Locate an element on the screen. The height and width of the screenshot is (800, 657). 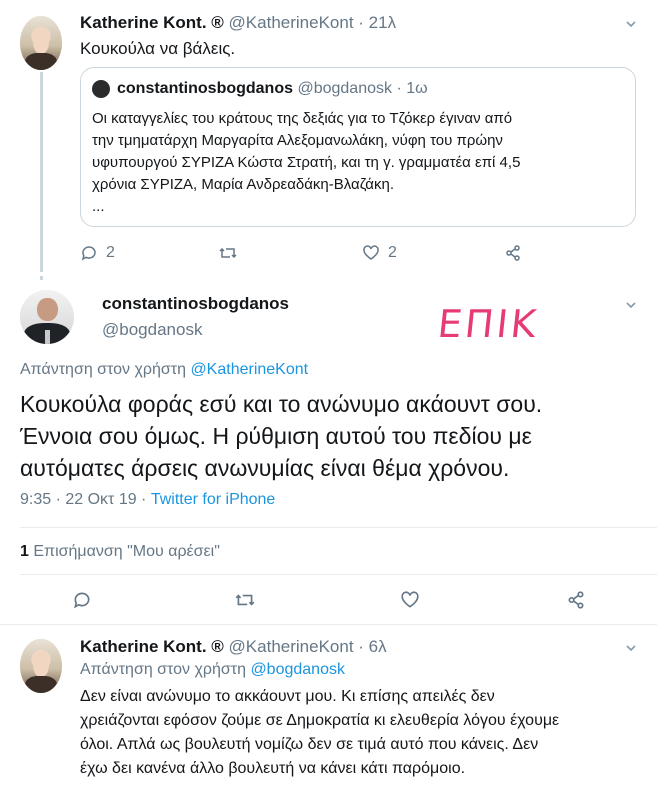
likes-label: Επισήμανση "Μου αρέσει" is located at coordinates (126, 551).